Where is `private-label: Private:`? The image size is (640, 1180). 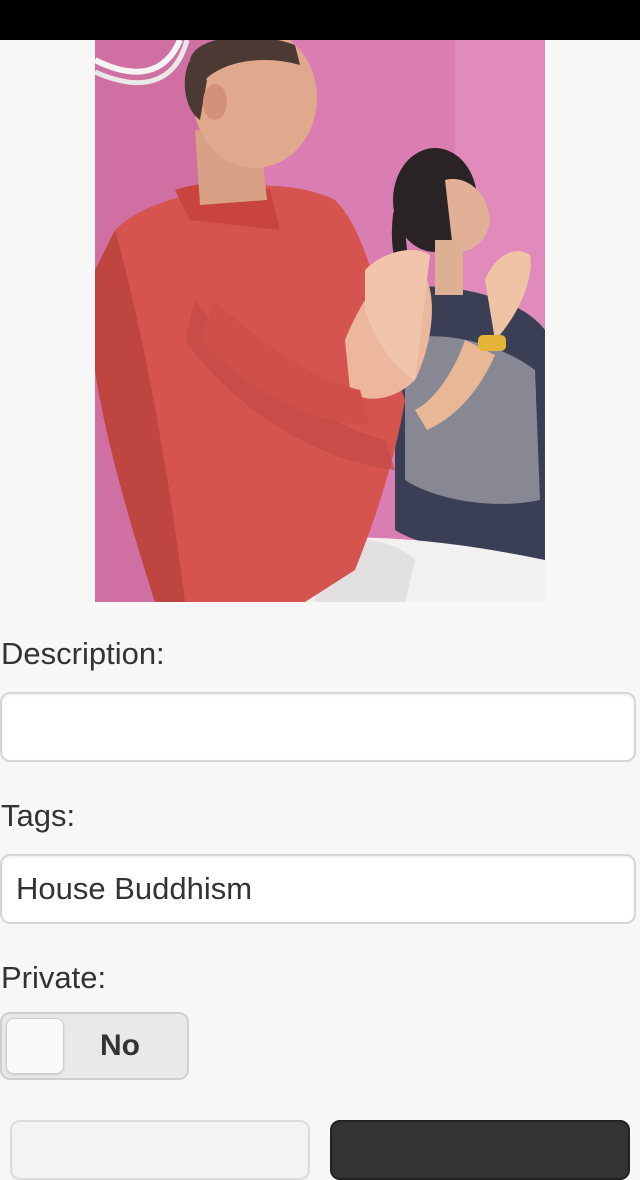
private-label: Private: is located at coordinates (54, 977).